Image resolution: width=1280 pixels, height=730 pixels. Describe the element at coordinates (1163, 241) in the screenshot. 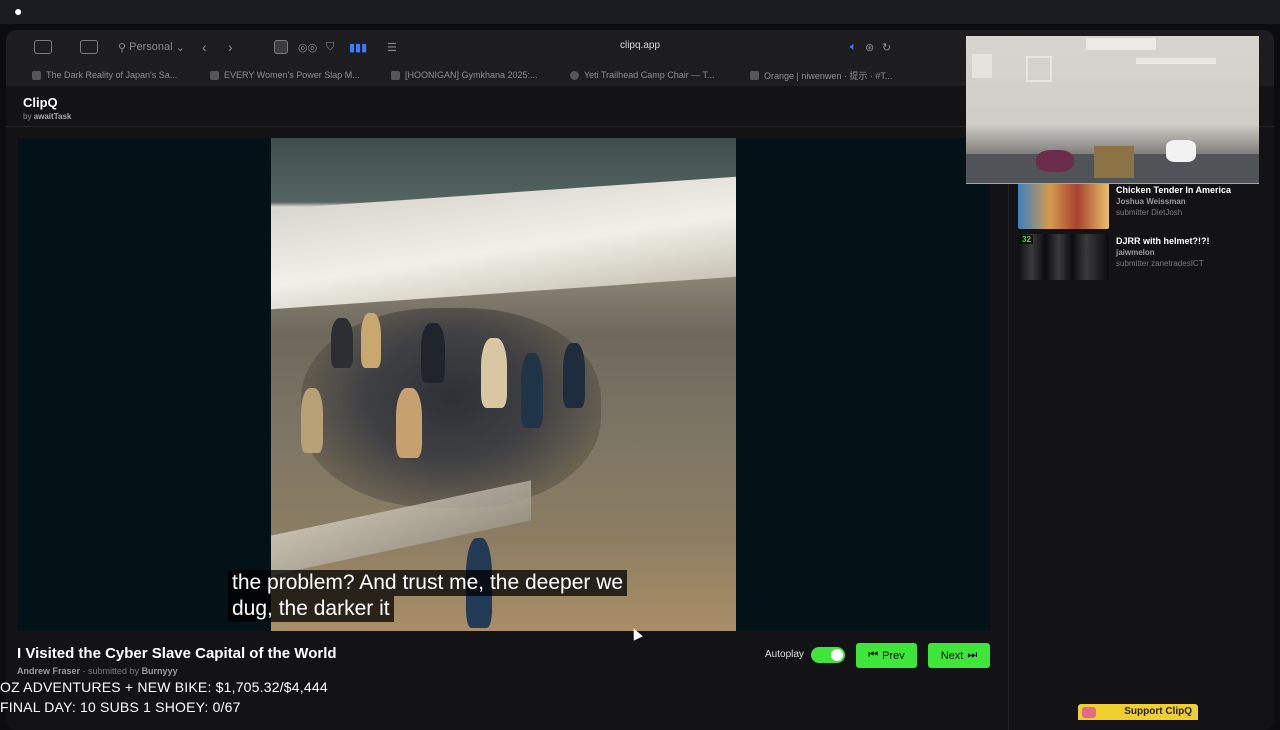

I see `related-title: DJRR with helmet?!?!` at that location.